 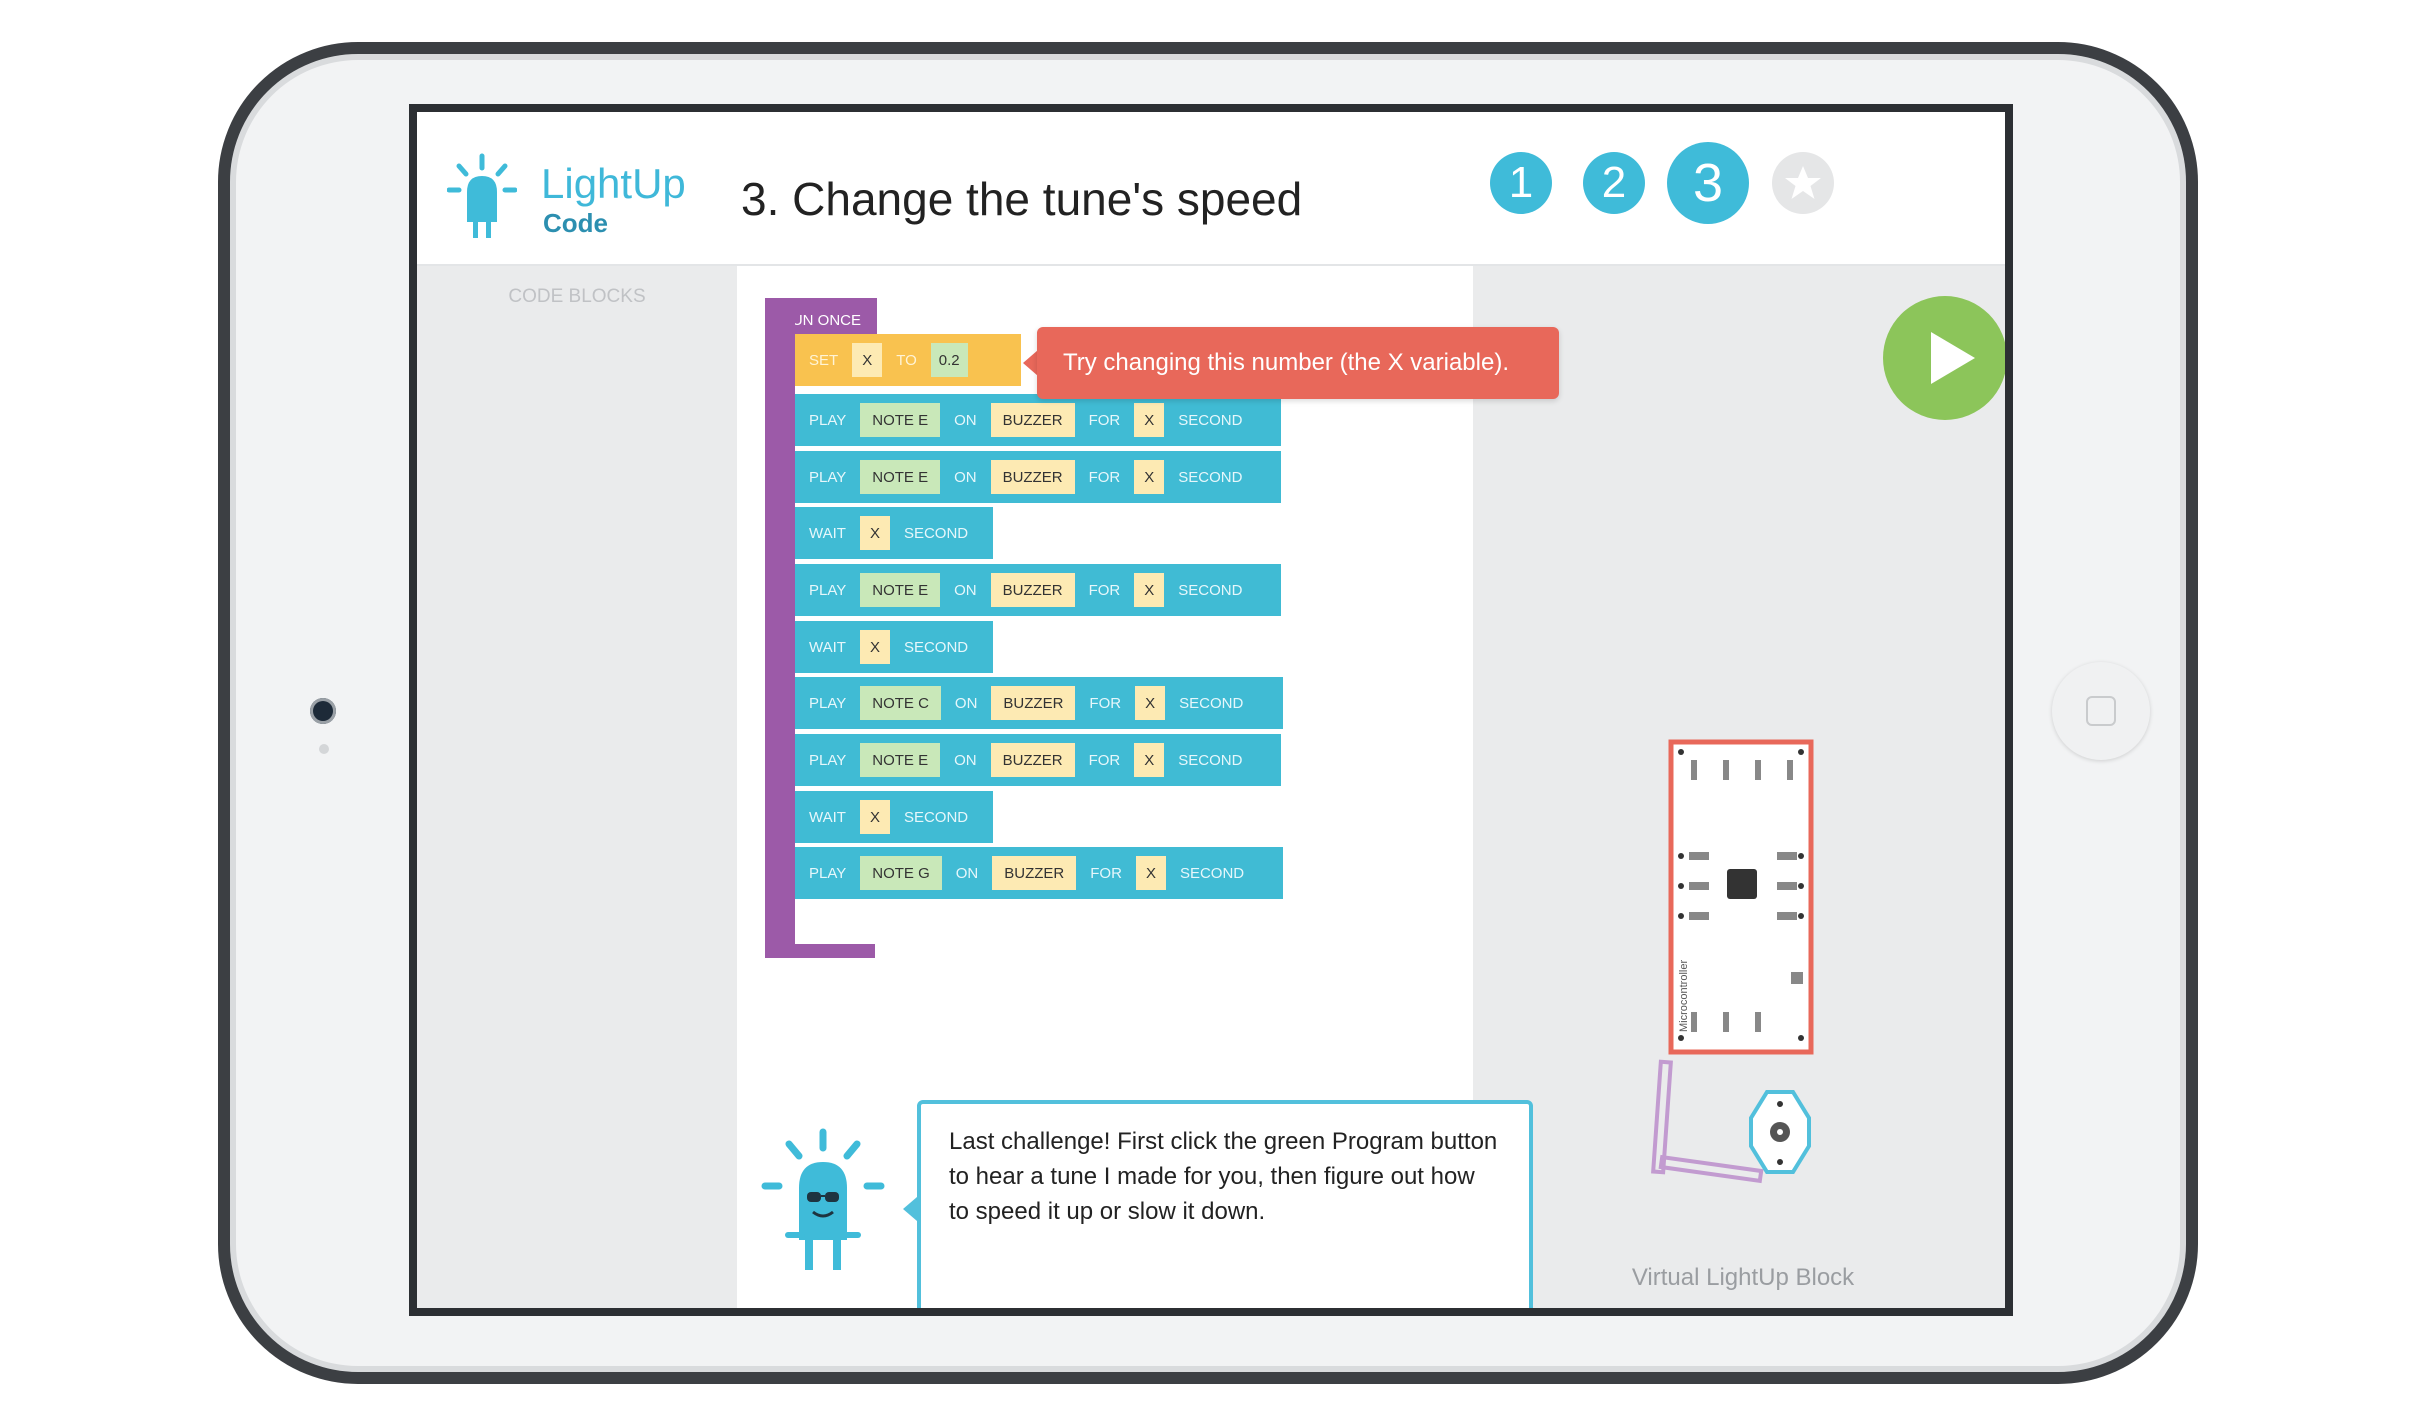 I want to click on play-note-block: PLAY NOTE C ON BUZZER FOR X SECOND, so click(x=1039, y=703).